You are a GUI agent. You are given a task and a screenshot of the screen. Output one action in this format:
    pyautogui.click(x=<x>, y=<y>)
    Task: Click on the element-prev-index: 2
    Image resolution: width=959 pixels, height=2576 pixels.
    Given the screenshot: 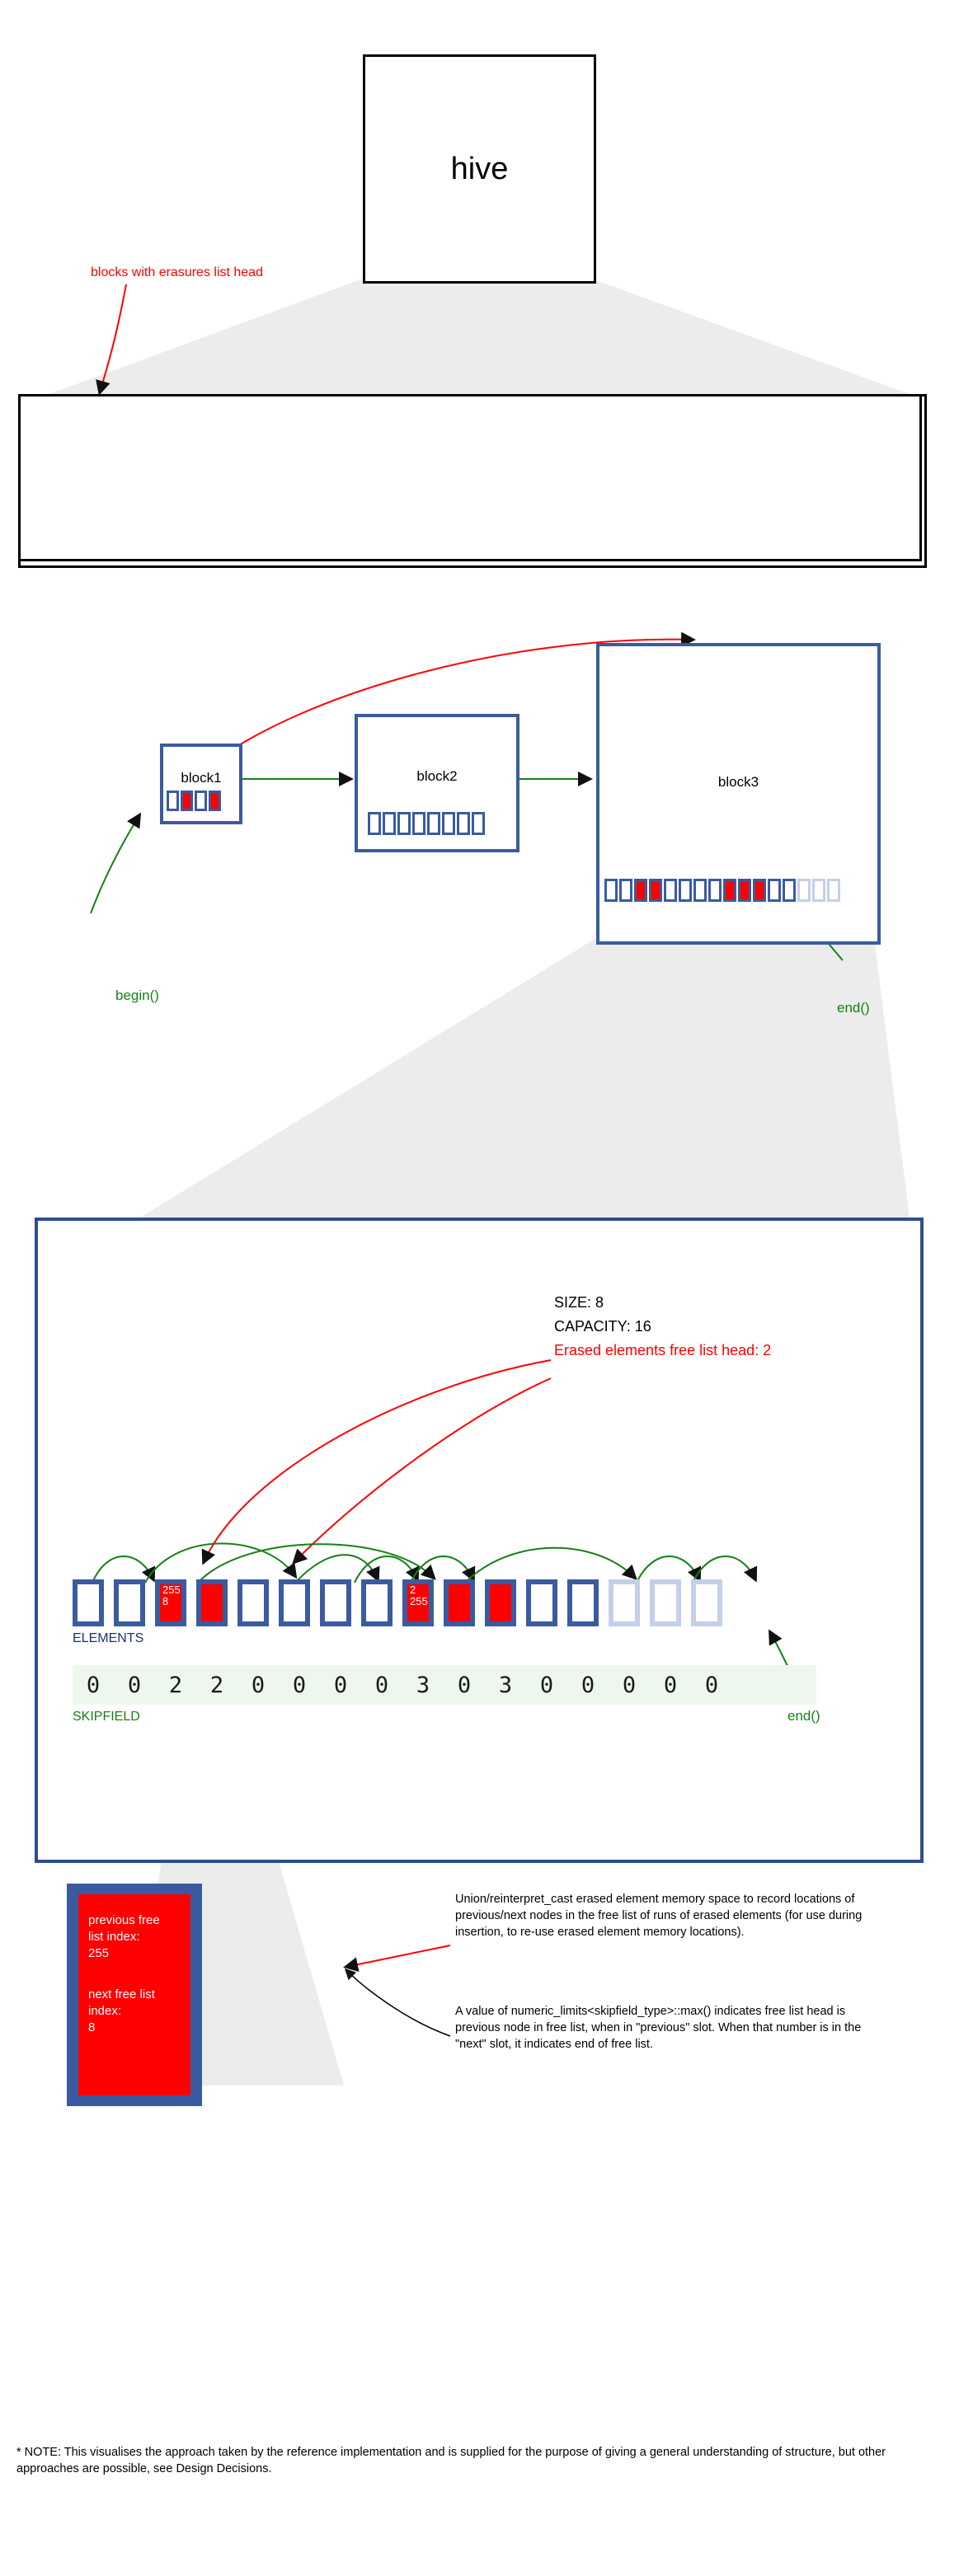 What is the action you would take?
    pyautogui.click(x=413, y=1590)
    